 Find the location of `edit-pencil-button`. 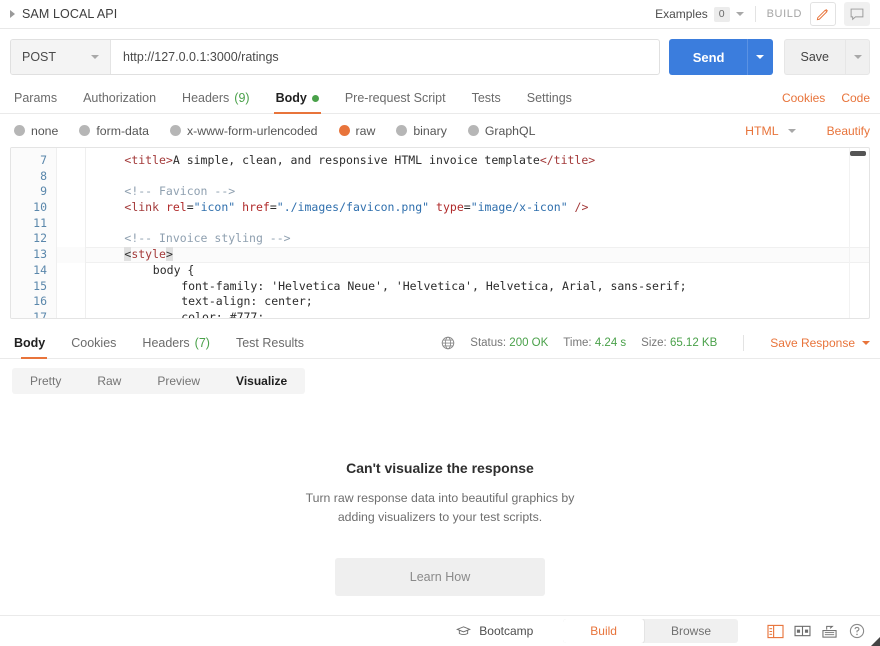

edit-pencil-button is located at coordinates (823, 14).